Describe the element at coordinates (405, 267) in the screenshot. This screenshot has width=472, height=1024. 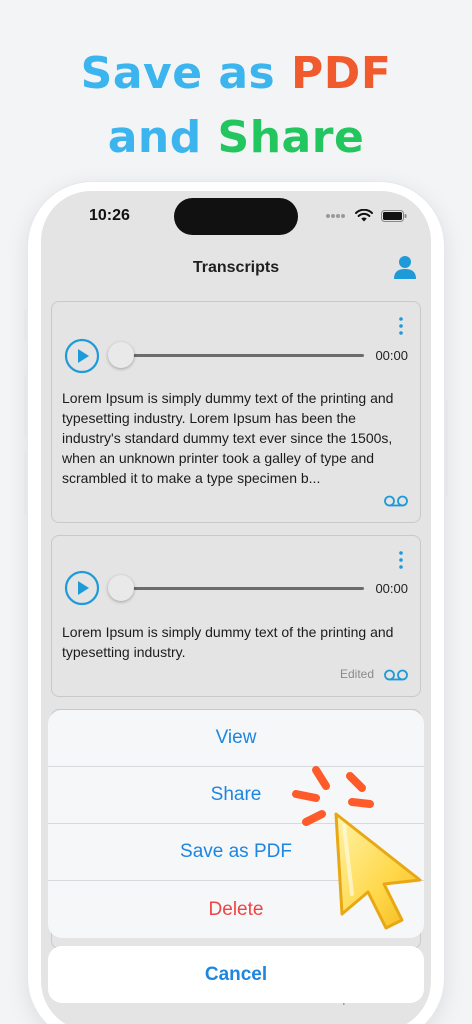
I see `user-icon` at that location.